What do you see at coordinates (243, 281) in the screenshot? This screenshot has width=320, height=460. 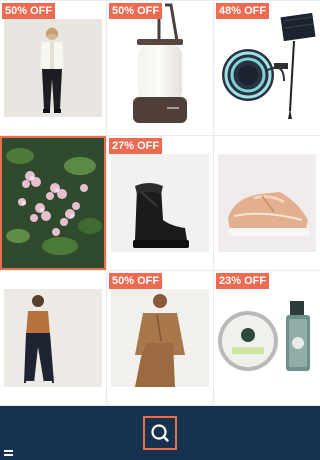 I see `discount-badge: 23% OFF` at bounding box center [243, 281].